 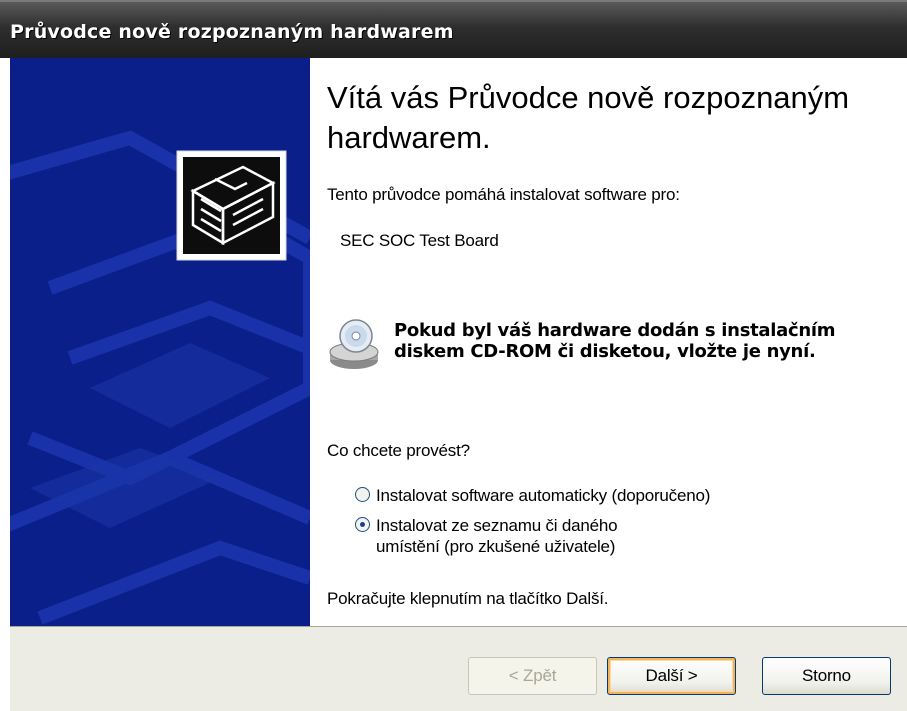 I want to click on title-bar: Průvodce nově rozpoznaným hardwarem, so click(x=453, y=29).